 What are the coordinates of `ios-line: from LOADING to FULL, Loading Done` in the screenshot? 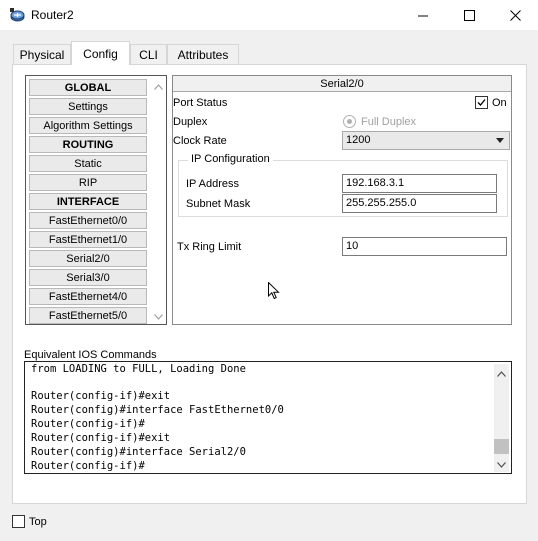 It's located at (138, 369).